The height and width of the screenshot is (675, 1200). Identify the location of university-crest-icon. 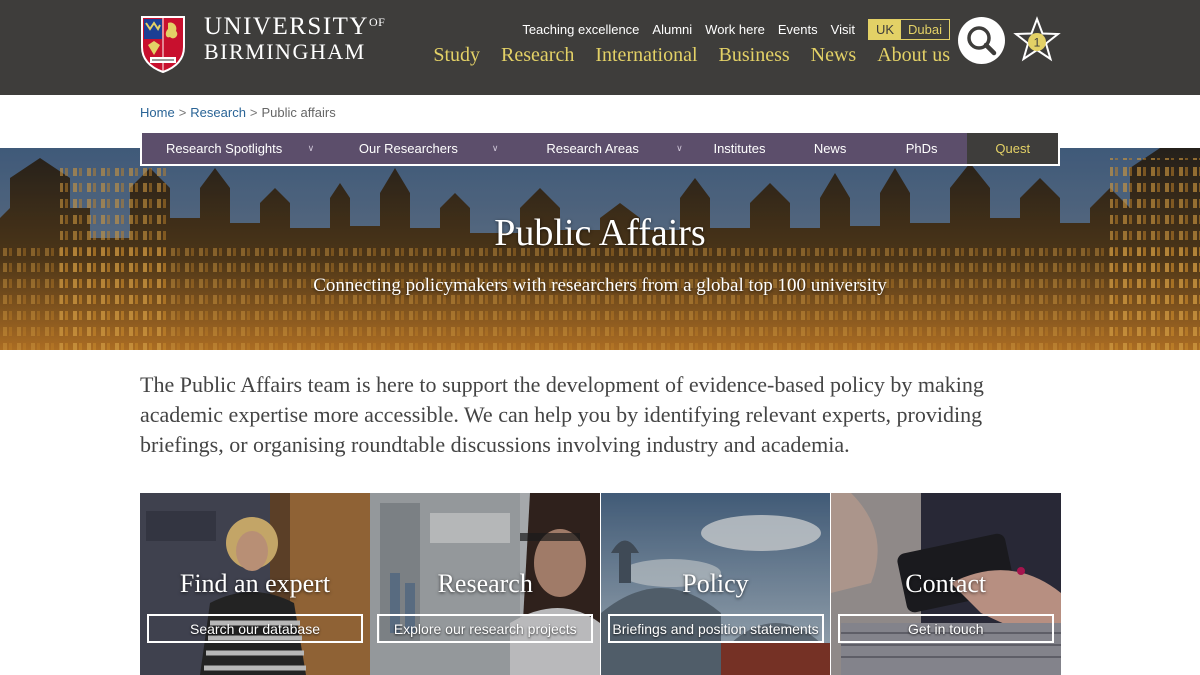
(163, 44).